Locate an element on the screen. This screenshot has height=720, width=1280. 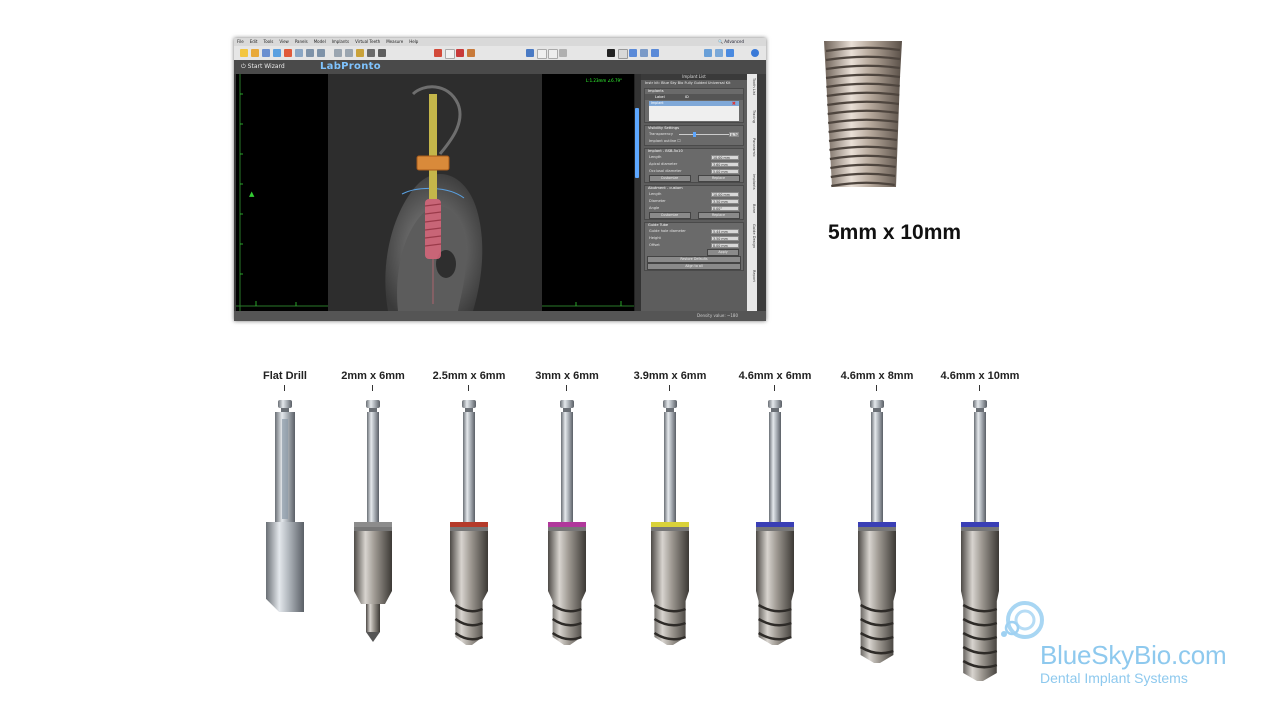
implant-outline-row: Implant outline ☐ is located at coordinates (694, 141).